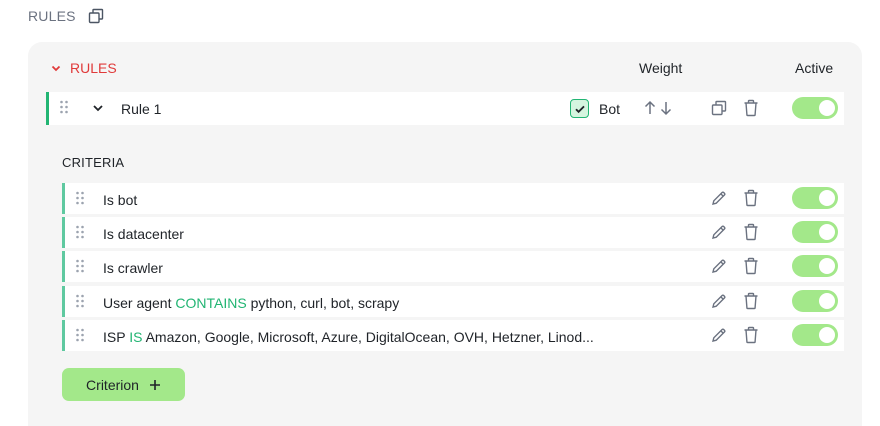 The width and height of the screenshot is (880, 426). I want to click on criterion-field: ISP, so click(114, 337).